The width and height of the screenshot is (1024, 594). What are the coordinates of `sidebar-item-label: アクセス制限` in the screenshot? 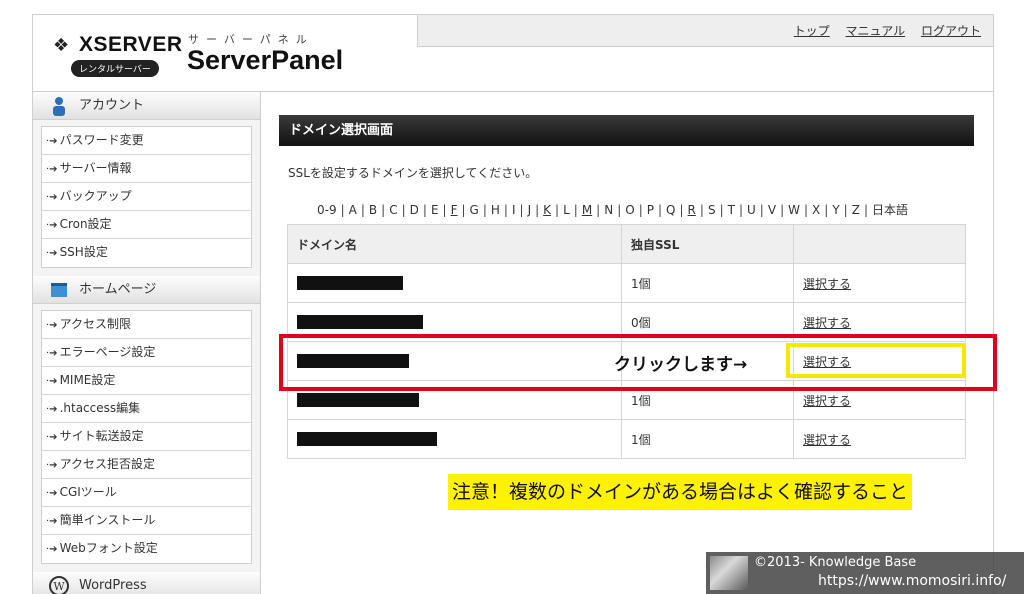 It's located at (95, 324).